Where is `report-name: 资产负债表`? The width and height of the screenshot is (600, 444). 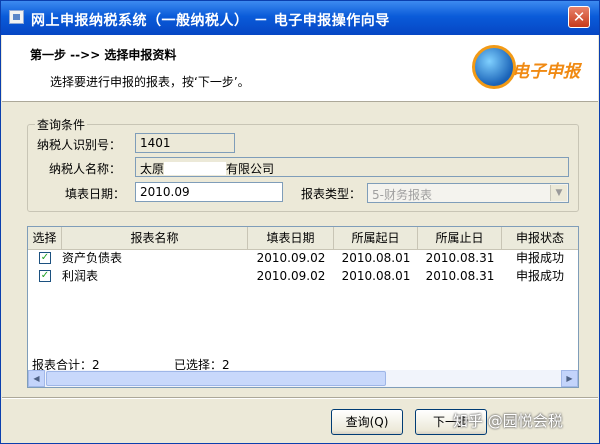 report-name: 资产负债表 is located at coordinates (92, 258).